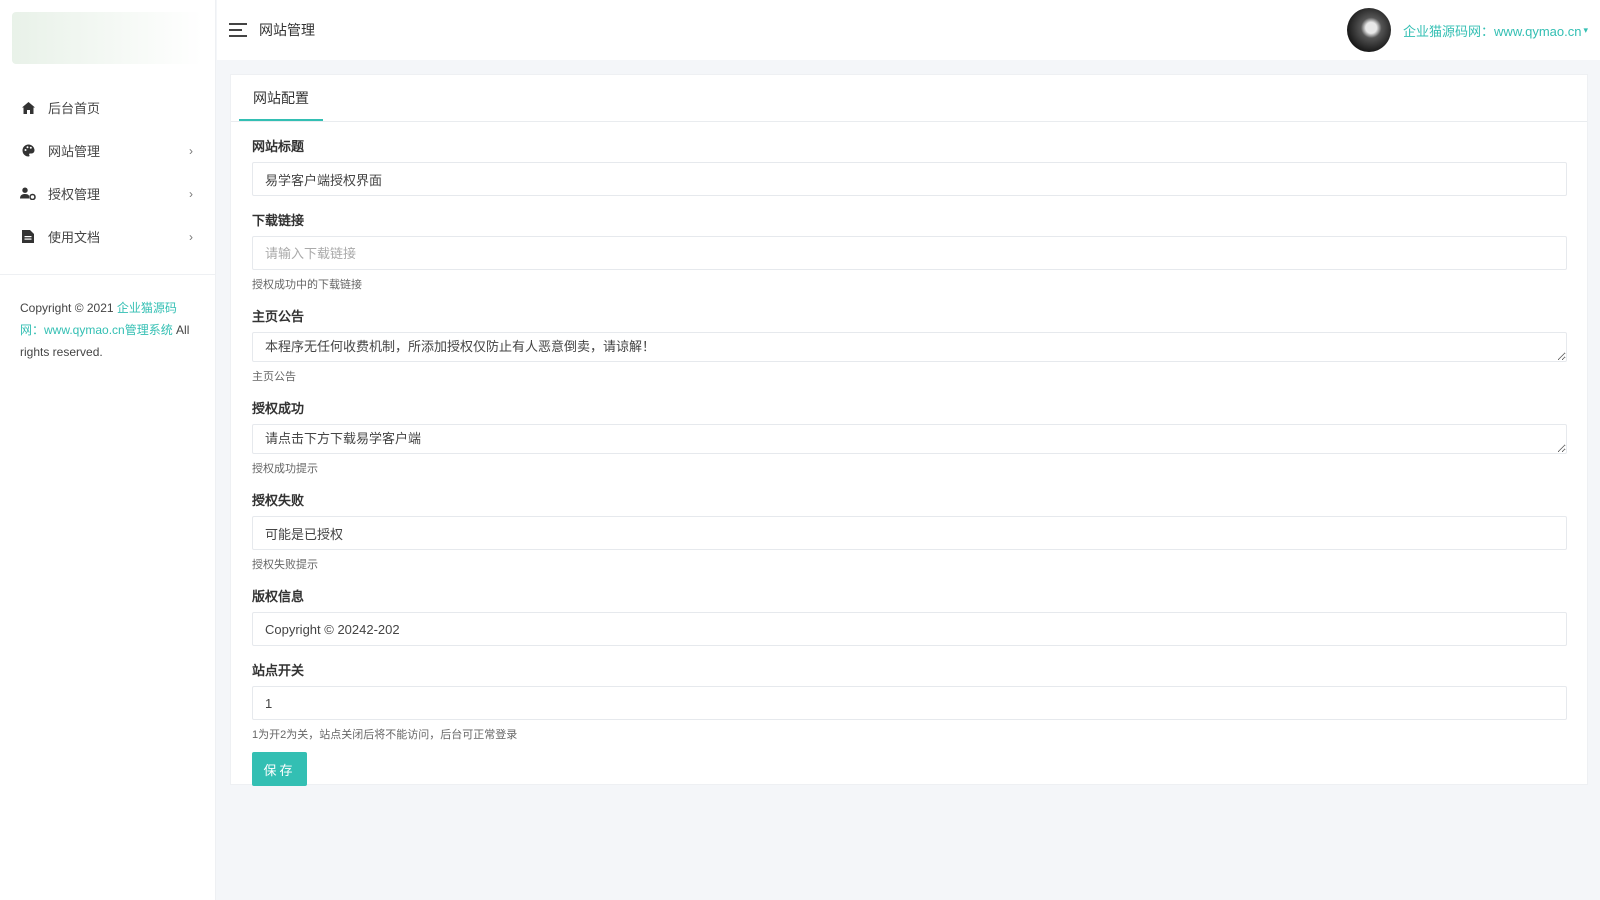 The image size is (1600, 900). What do you see at coordinates (278, 220) in the screenshot?
I see `download-link-label: 下载链接` at bounding box center [278, 220].